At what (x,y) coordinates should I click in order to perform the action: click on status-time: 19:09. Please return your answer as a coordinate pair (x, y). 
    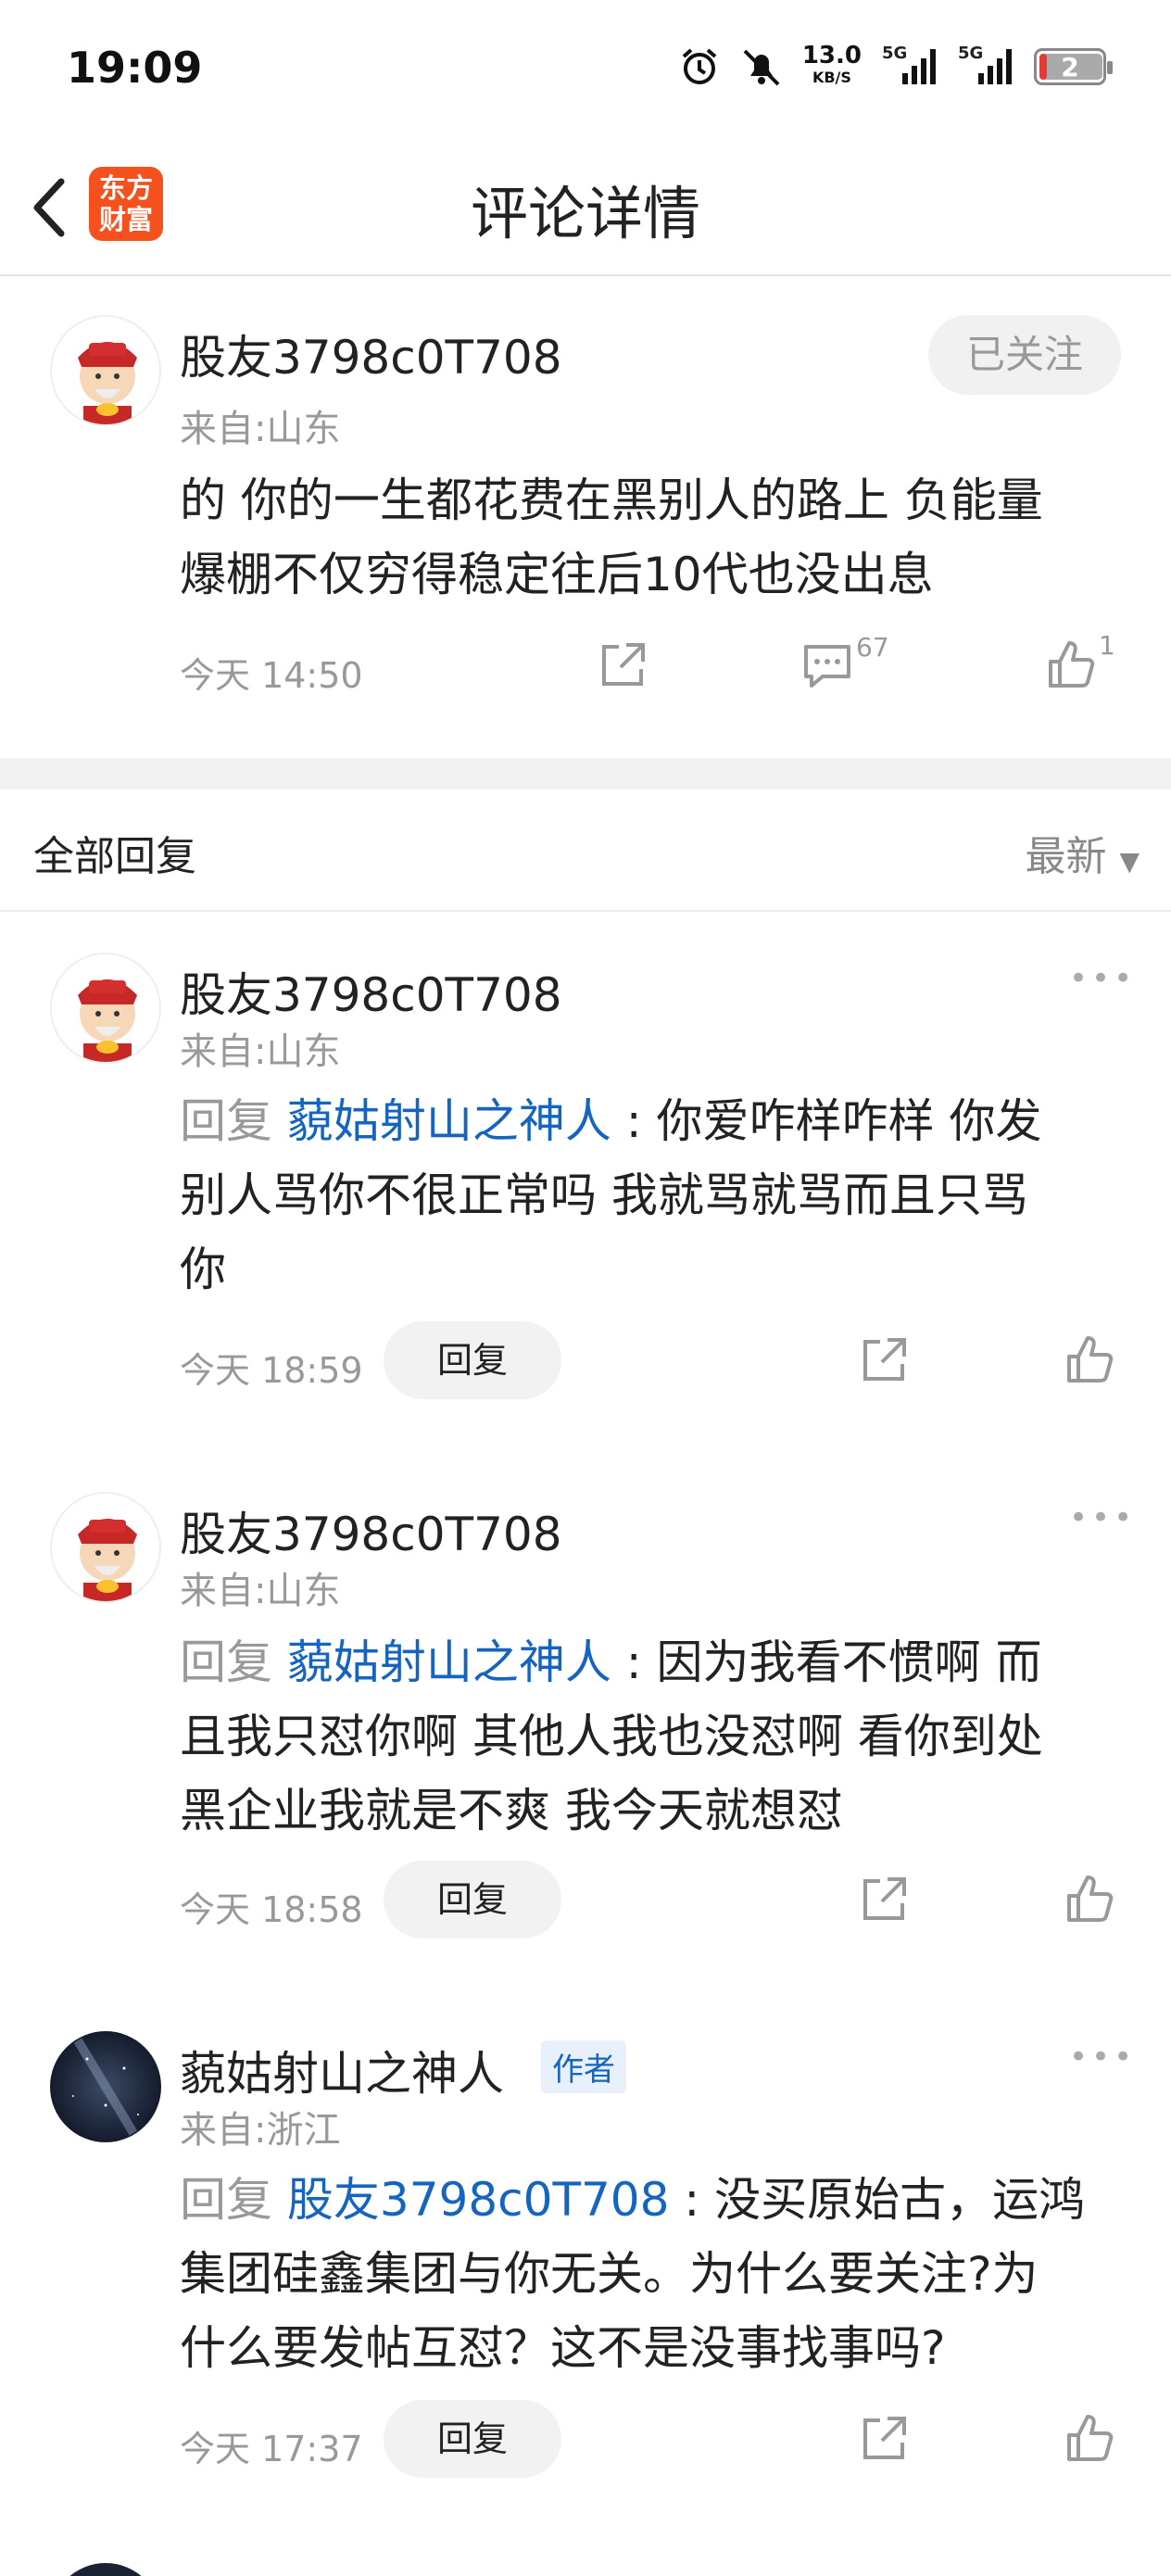
    Looking at the image, I should click on (135, 68).